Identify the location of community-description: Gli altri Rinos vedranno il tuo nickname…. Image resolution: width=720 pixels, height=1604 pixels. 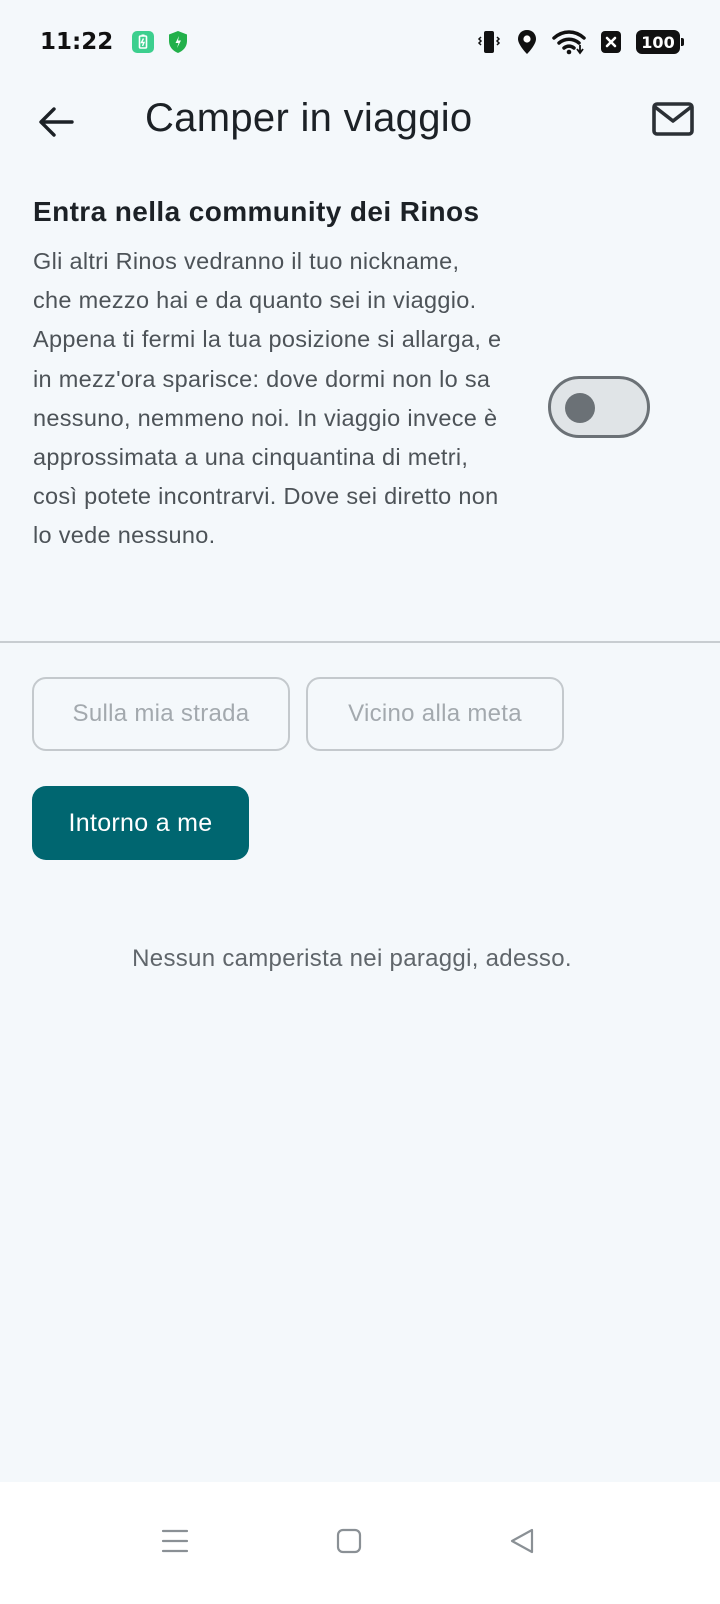
(267, 398).